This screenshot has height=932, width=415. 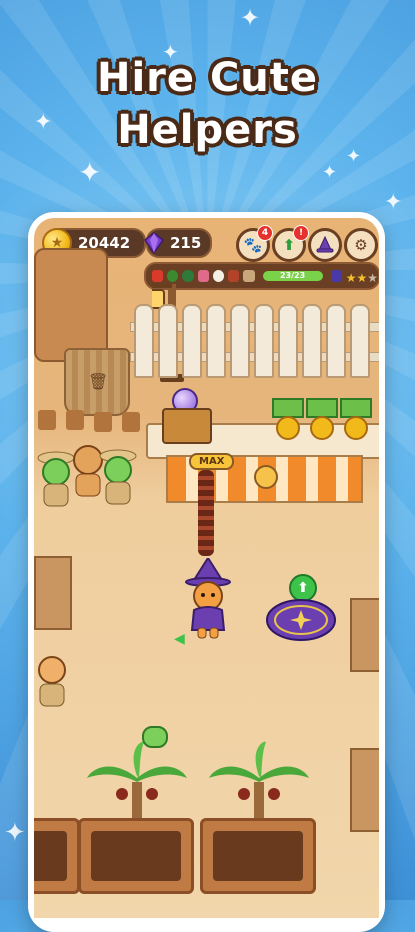 What do you see at coordinates (187, 426) in the screenshot?
I see `register-icon` at bounding box center [187, 426].